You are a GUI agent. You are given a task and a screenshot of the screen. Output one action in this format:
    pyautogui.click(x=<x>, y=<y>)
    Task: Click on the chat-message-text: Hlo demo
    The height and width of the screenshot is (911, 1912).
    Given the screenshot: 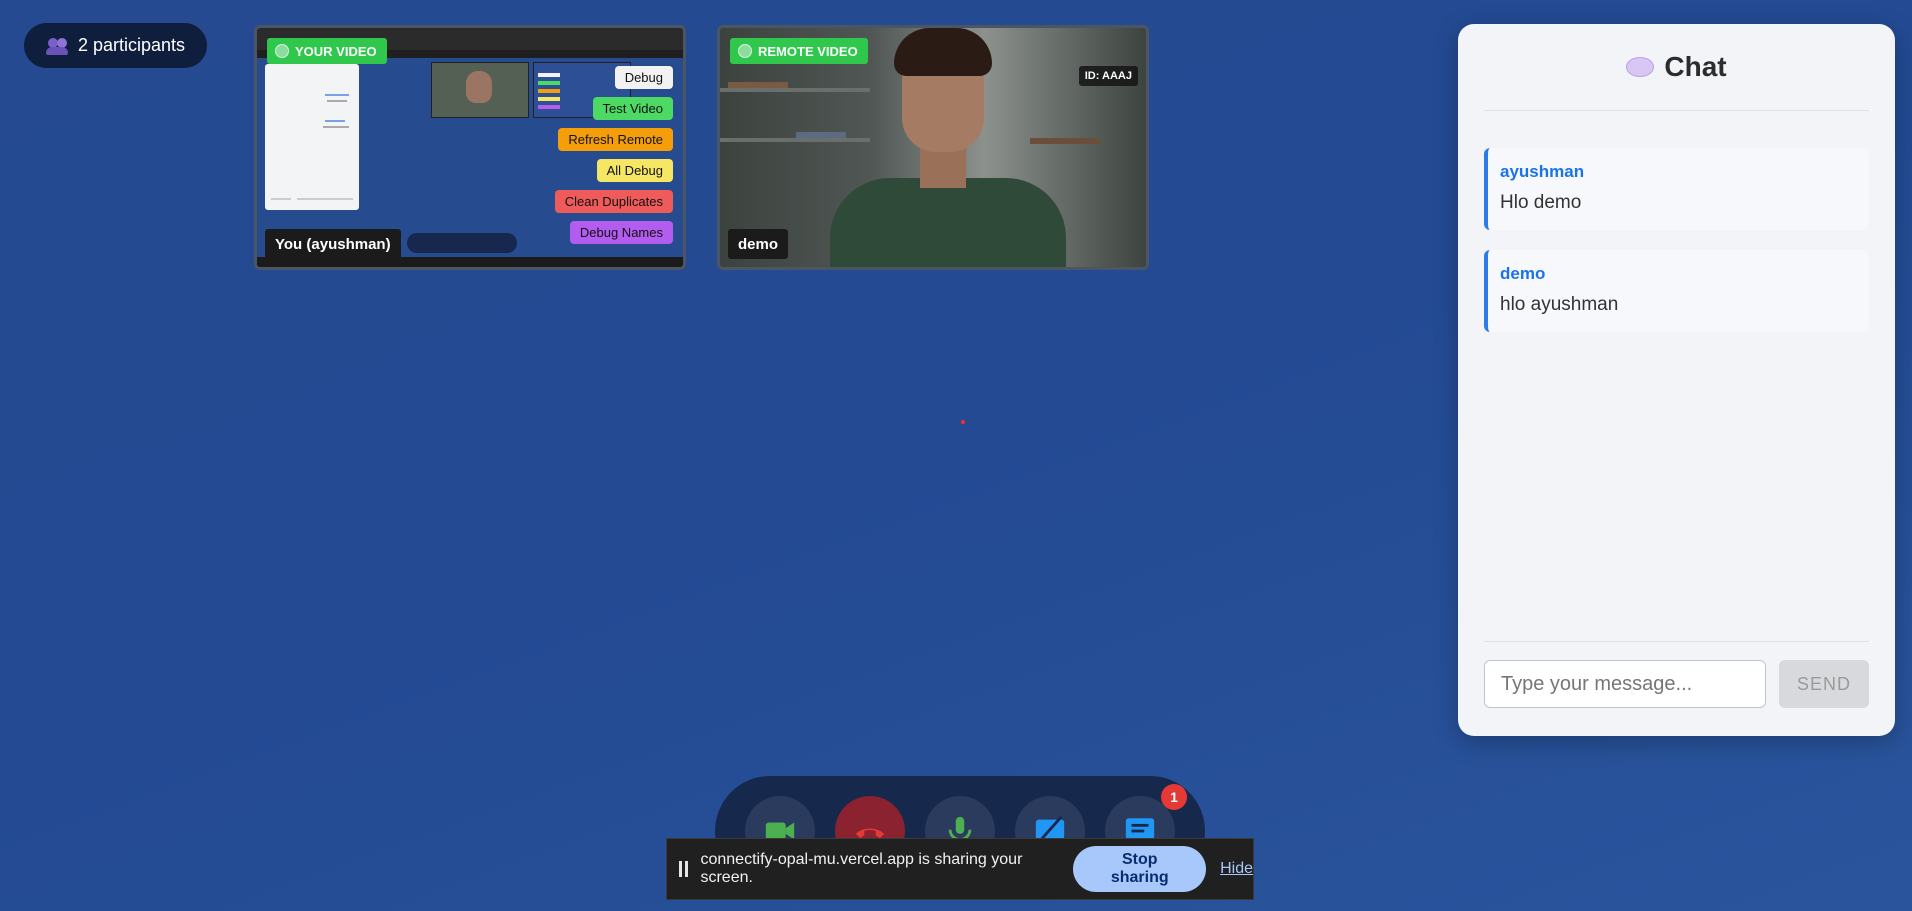 What is the action you would take?
    pyautogui.click(x=1541, y=202)
    